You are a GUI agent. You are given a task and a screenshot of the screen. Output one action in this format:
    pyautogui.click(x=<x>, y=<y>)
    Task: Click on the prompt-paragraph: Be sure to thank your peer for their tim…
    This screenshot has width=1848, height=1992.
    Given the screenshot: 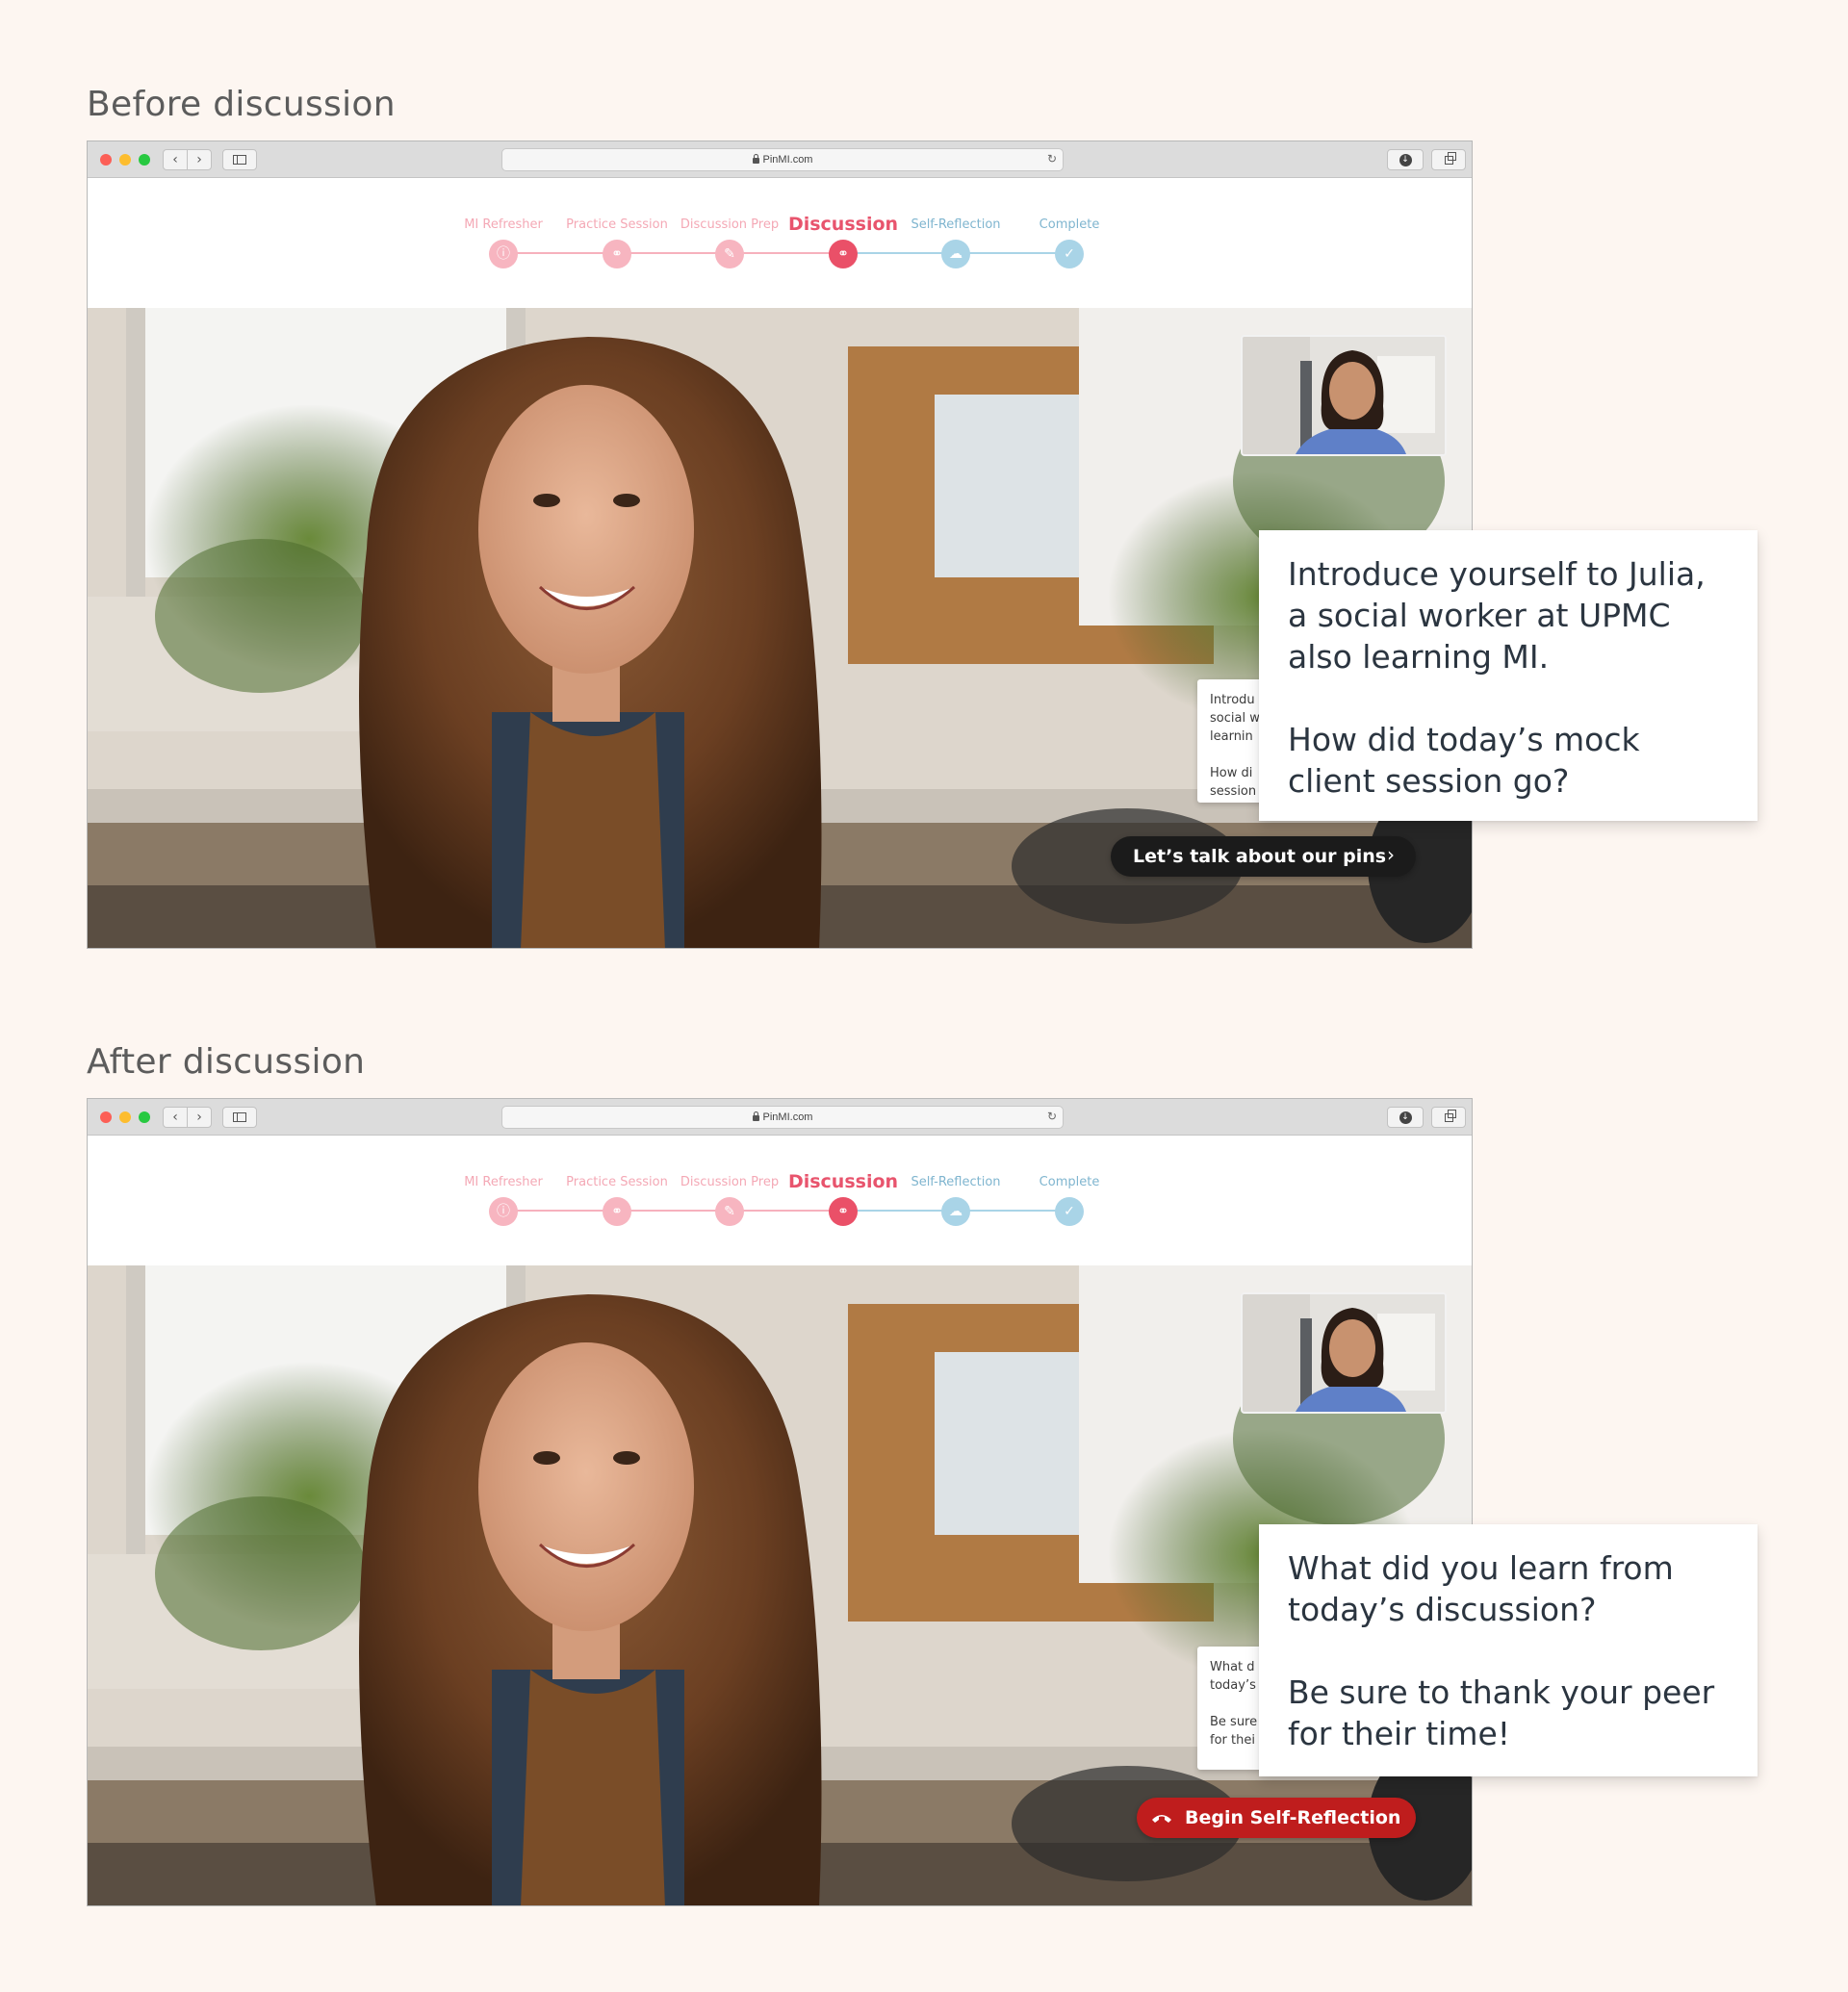 What is the action you would take?
    pyautogui.click(x=1501, y=1713)
    